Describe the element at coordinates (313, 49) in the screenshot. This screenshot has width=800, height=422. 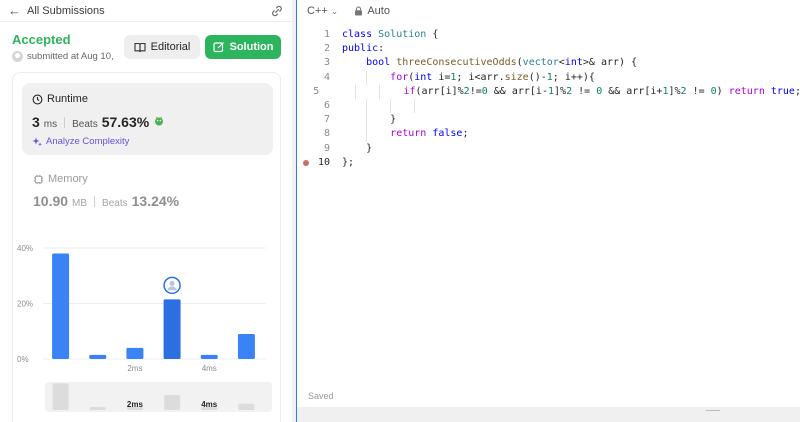
I see `line-number: 2` at that location.